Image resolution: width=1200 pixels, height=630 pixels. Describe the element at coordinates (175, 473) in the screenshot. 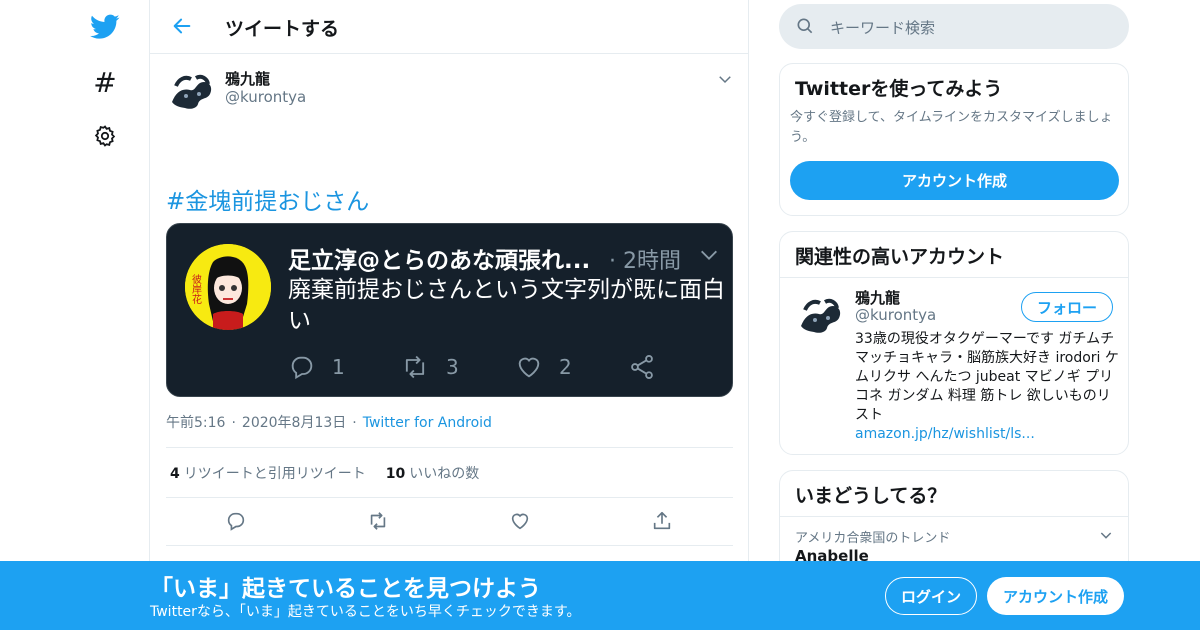

I see `retweet-count: 4` at that location.